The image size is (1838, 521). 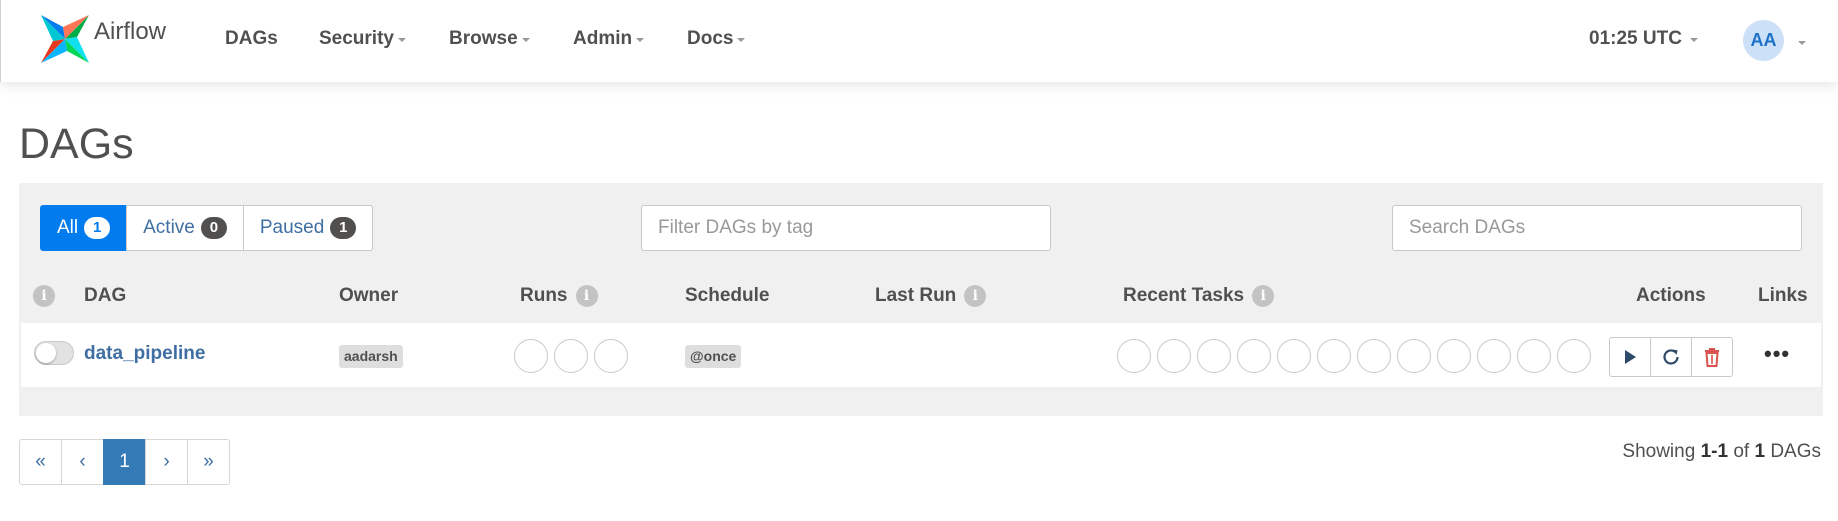 What do you see at coordinates (921, 355) in the screenshot?
I see `table-row: data_pipeline aadarsh @once •••` at bounding box center [921, 355].